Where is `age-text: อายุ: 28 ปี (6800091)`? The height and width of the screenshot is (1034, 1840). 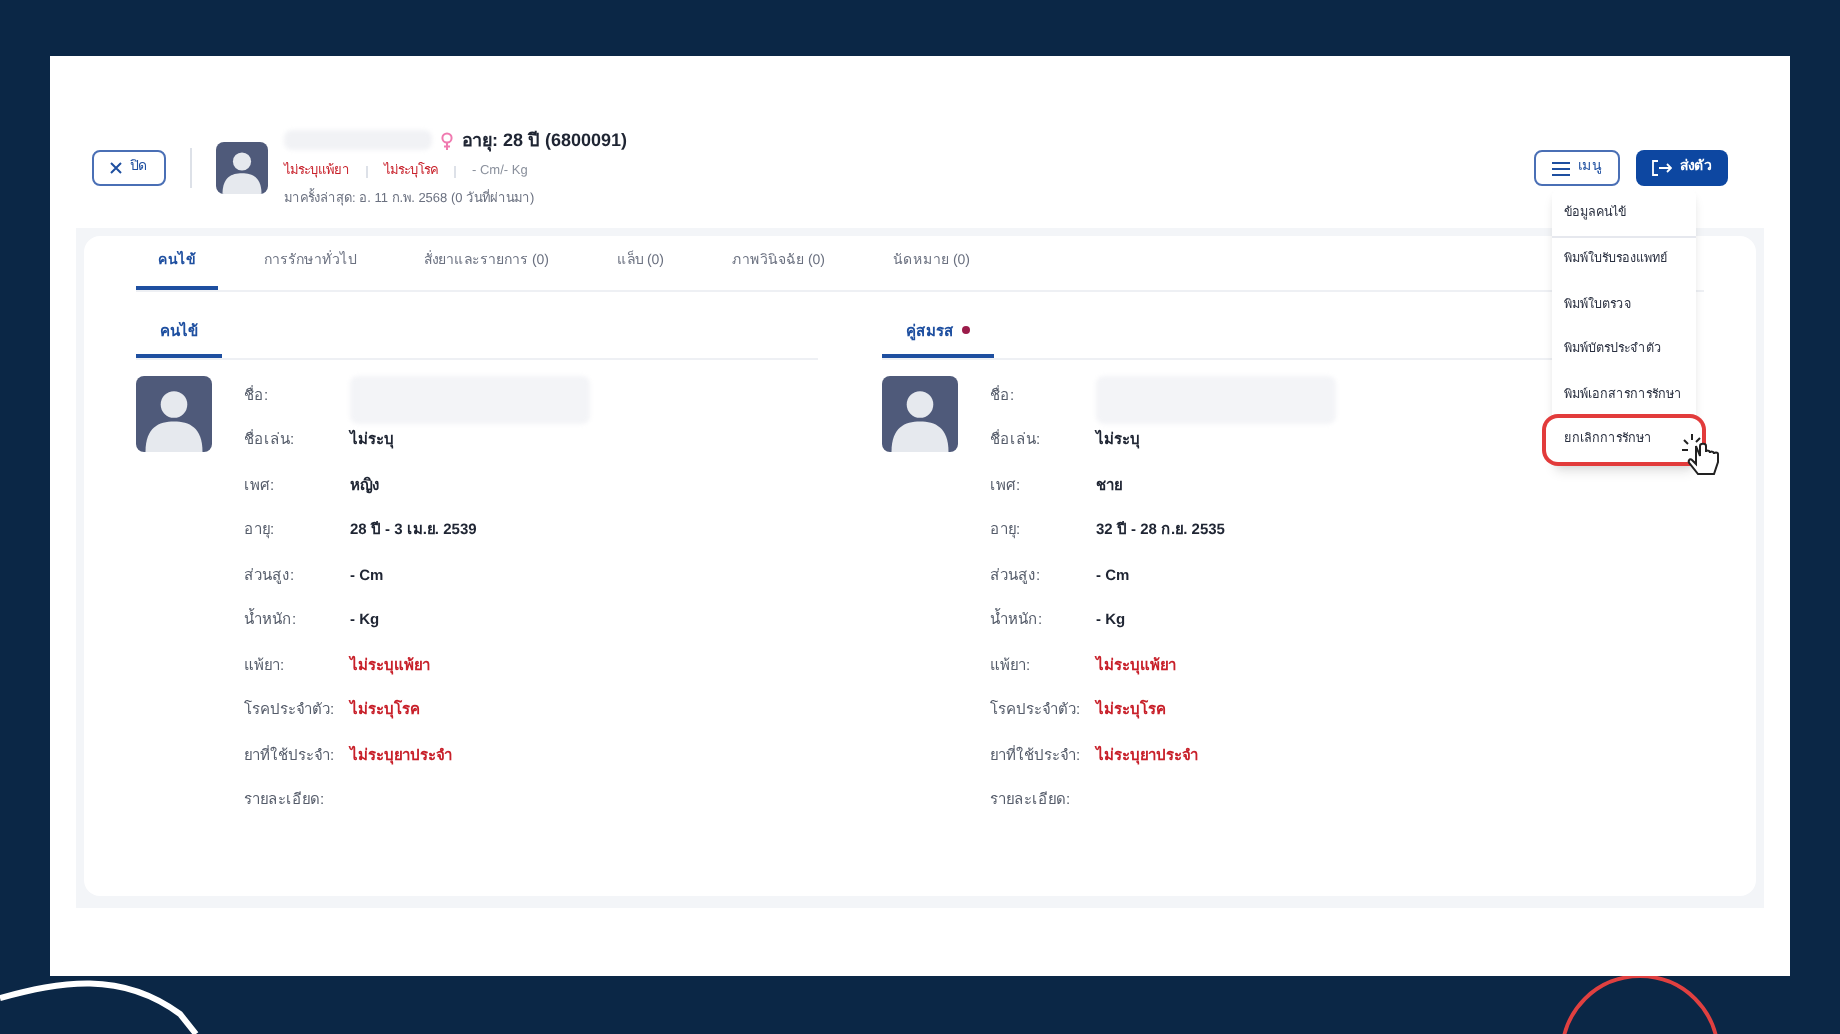
age-text: อายุ: 28 ปี (6800091) is located at coordinates (545, 140).